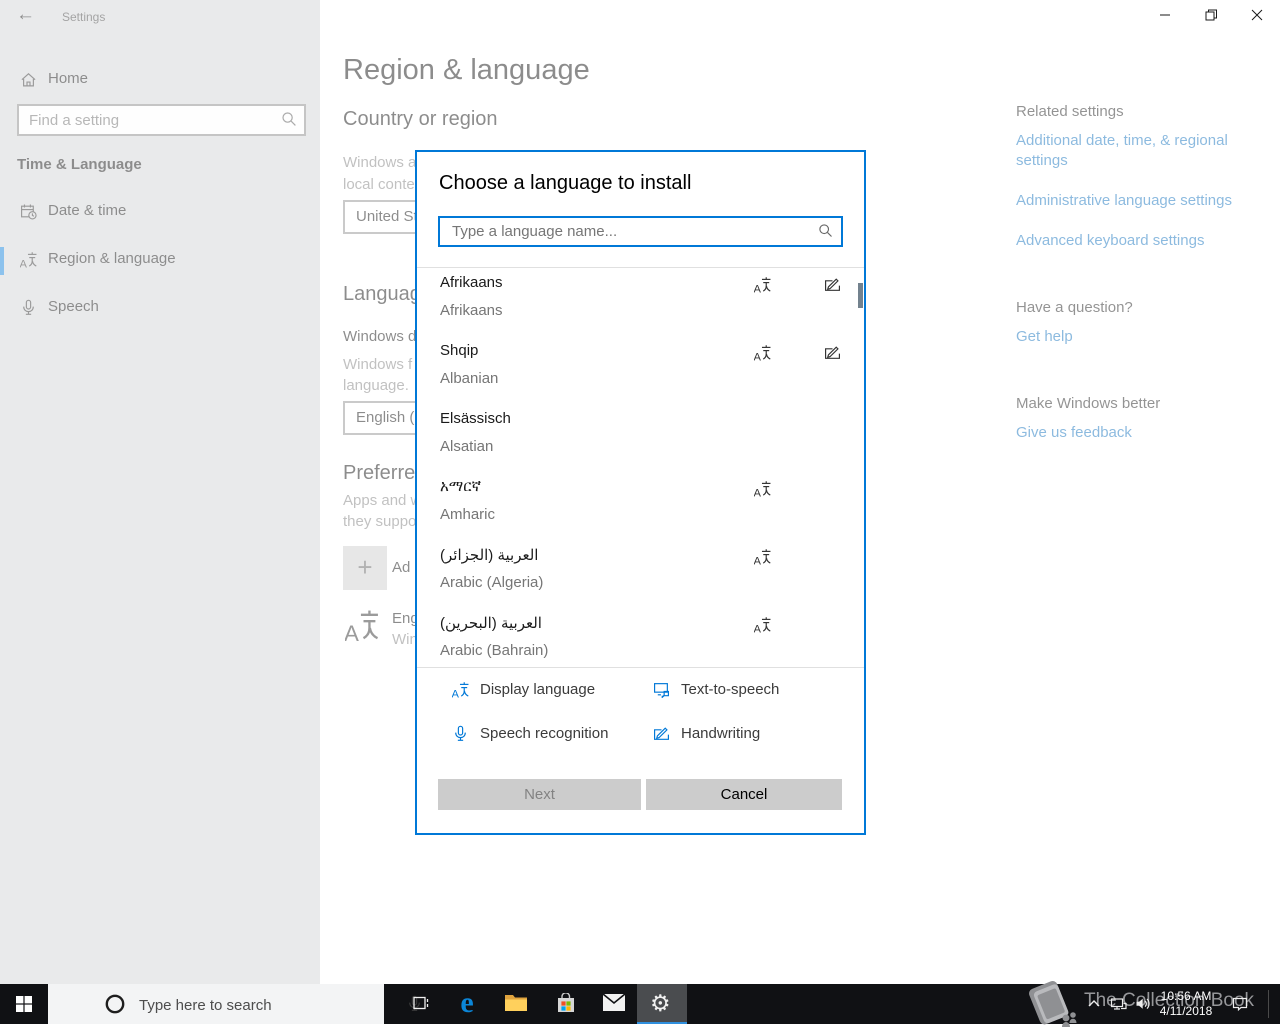 The height and width of the screenshot is (1032, 1280). Describe the element at coordinates (73, 306) in the screenshot. I see `sidebar-item-label: Speech` at that location.